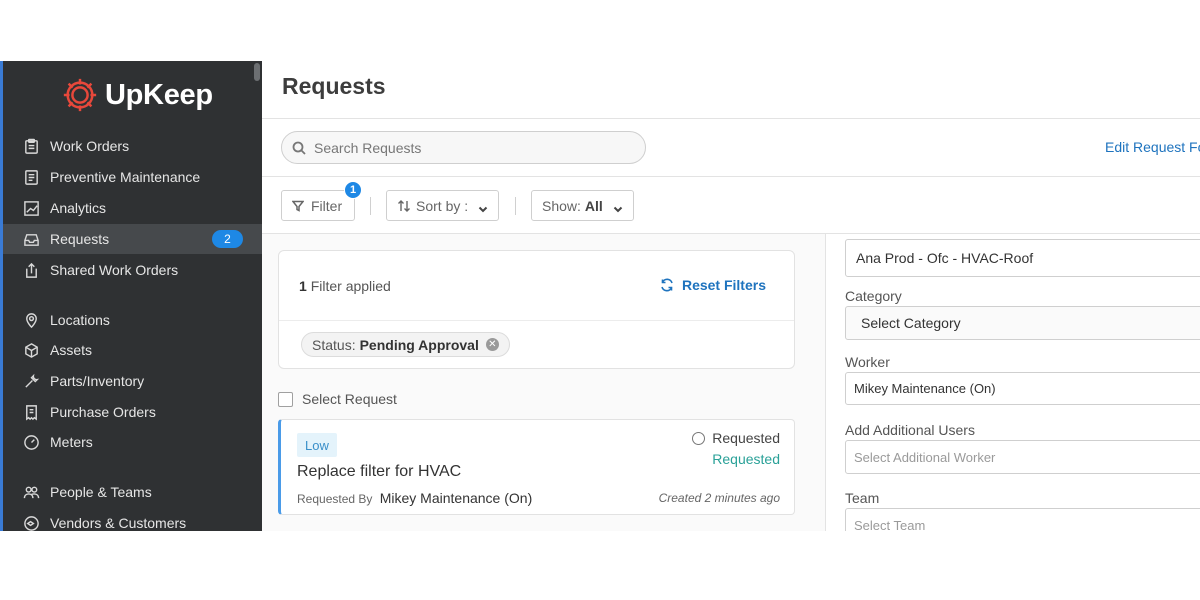 This screenshot has width=1200, height=600. Describe the element at coordinates (699, 438) in the screenshot. I see `status-circle-icon` at that location.